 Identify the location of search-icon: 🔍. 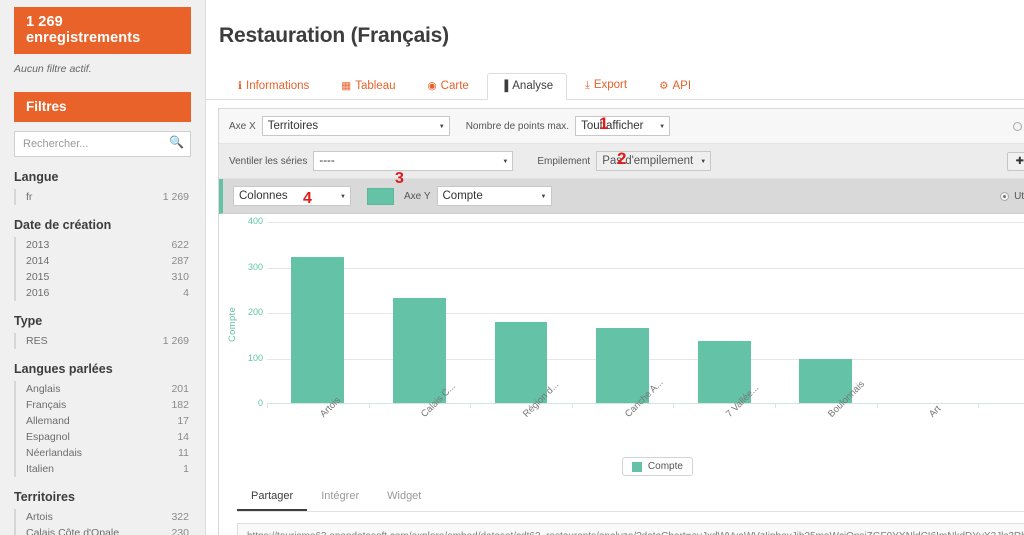
(176, 142).